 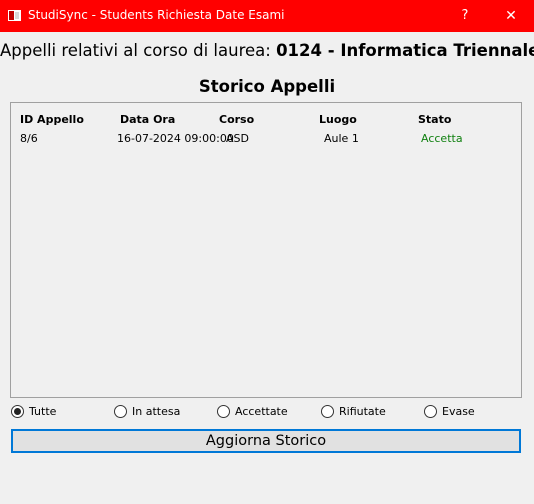 I want to click on refresh-history-button: Aggiorna Storico, so click(x=266, y=441).